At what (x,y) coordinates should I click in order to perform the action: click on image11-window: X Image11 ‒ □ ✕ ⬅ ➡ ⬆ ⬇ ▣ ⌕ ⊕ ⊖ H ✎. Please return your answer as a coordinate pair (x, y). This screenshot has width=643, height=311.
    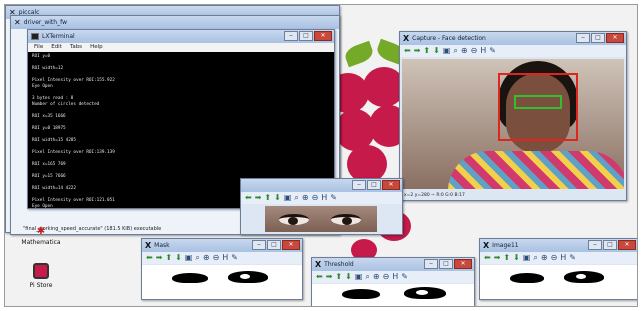
    Looking at the image, I should click on (558, 269).